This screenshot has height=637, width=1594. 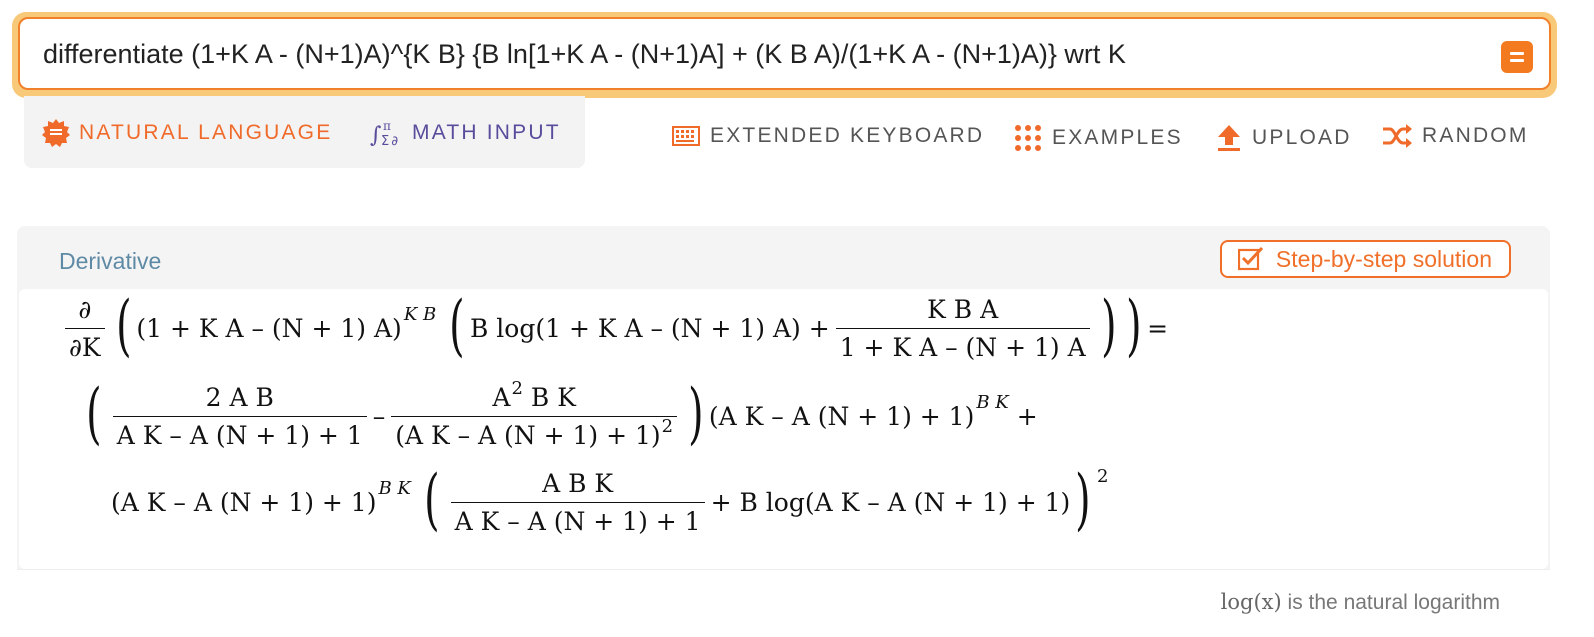 What do you see at coordinates (1117, 137) in the screenshot?
I see `examples-label: EXAMPLES` at bounding box center [1117, 137].